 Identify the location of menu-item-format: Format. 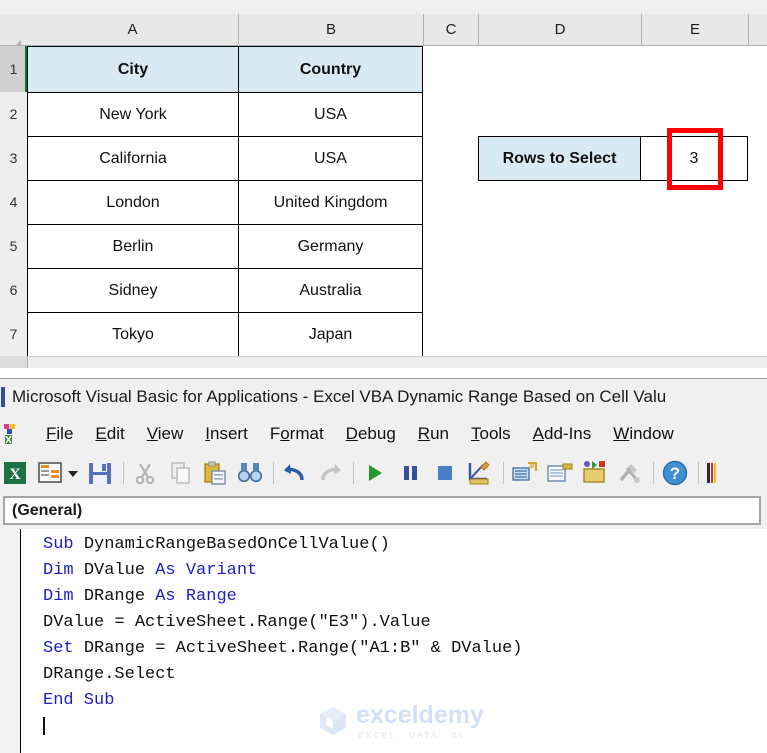
(297, 434).